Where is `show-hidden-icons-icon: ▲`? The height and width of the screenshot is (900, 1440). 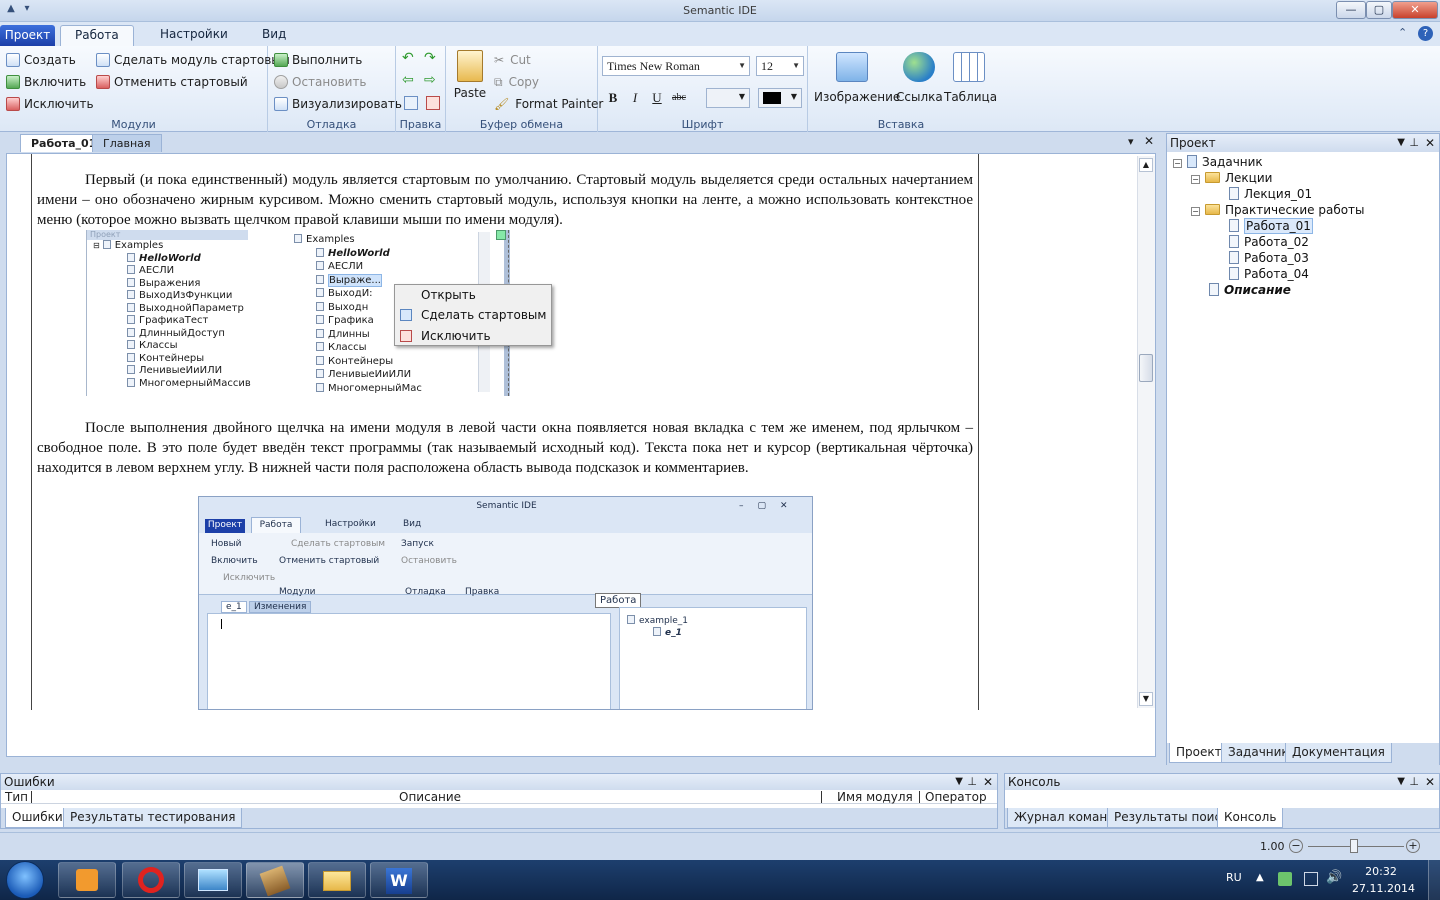 show-hidden-icons-icon: ▲ is located at coordinates (1260, 877).